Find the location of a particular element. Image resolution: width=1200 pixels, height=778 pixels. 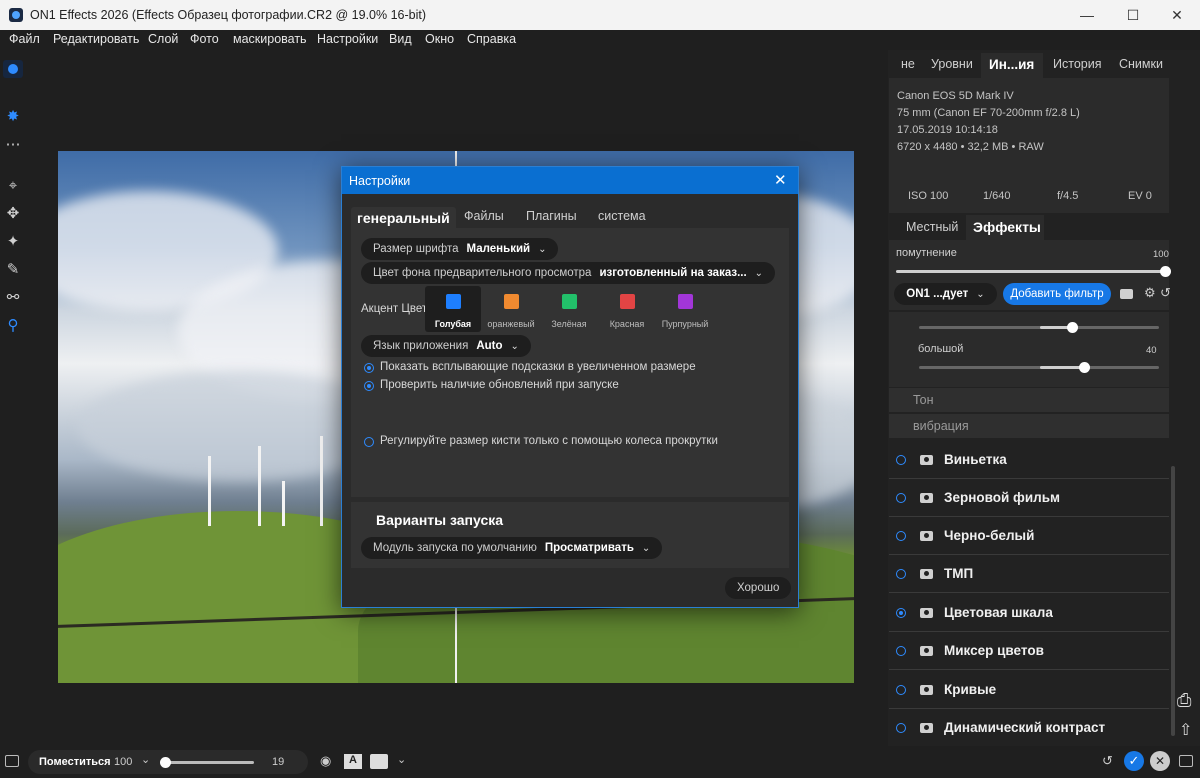

accent-purple: Пурпурный is located at coordinates (685, 309).